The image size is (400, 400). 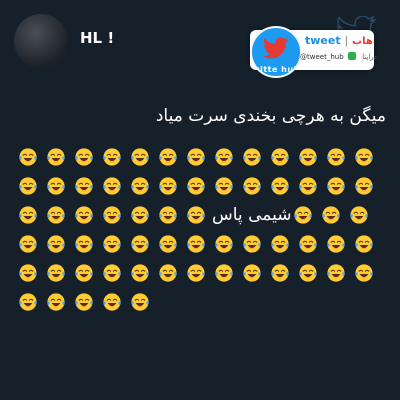 I want to click on watermark-logo-text: witte hub, so click(x=276, y=69).